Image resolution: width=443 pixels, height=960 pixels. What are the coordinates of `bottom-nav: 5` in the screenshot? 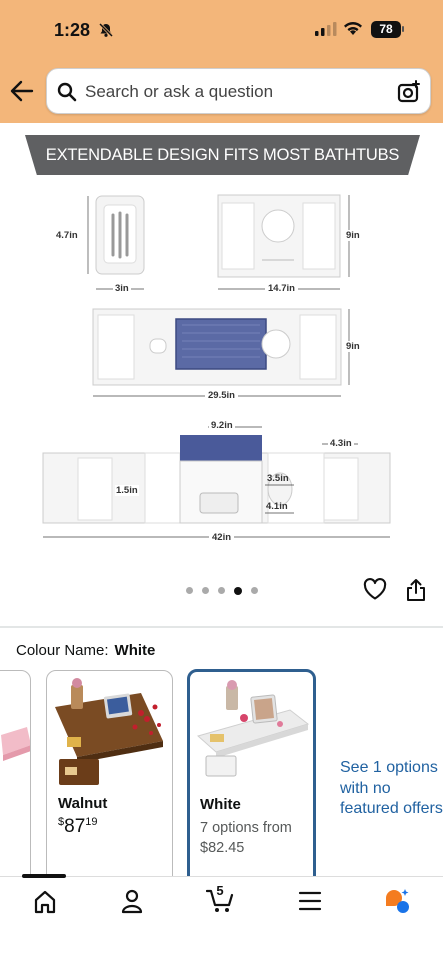 It's located at (221, 917).